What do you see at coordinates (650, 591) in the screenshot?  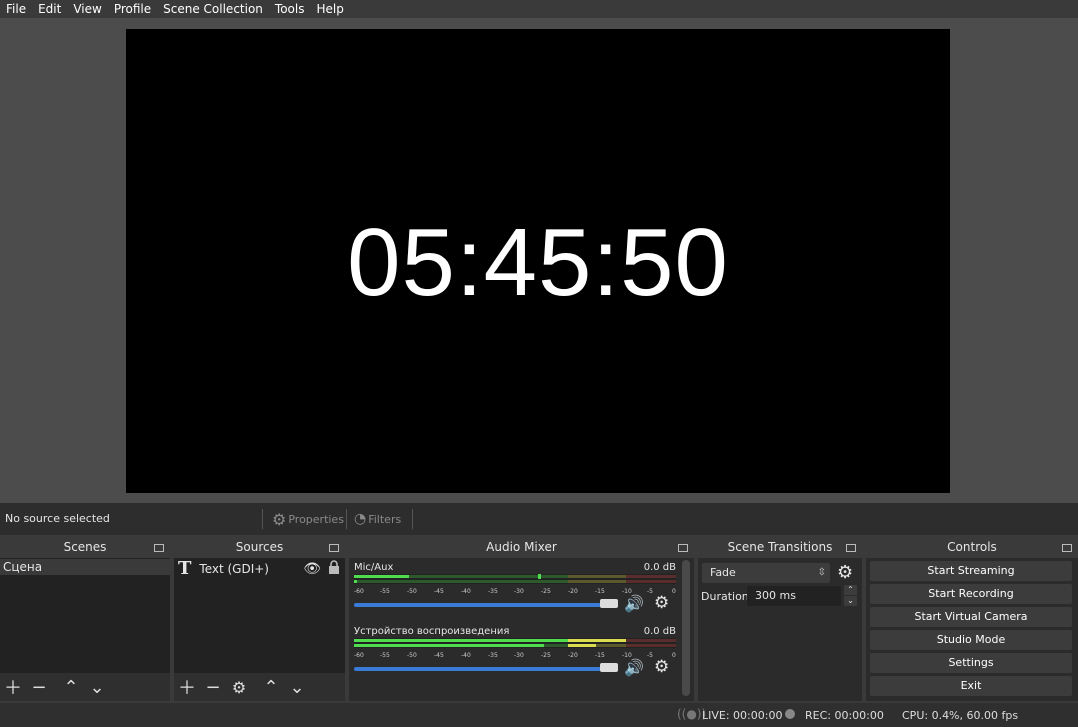 I see `scale-label: -5` at bounding box center [650, 591].